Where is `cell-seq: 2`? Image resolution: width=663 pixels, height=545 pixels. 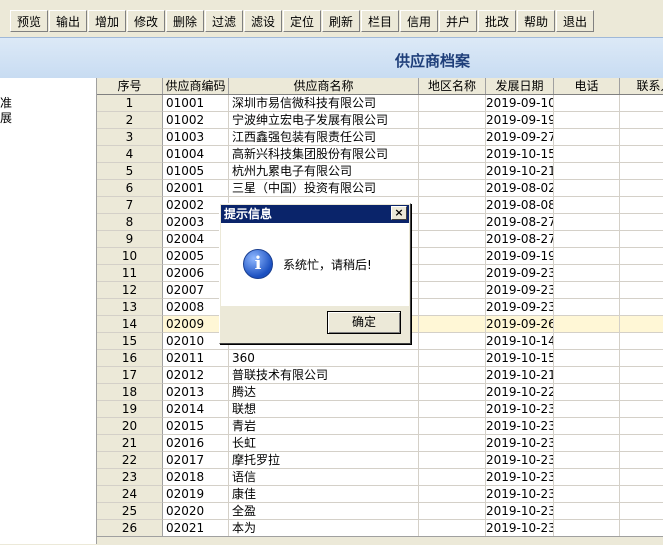 cell-seq: 2 is located at coordinates (130, 120).